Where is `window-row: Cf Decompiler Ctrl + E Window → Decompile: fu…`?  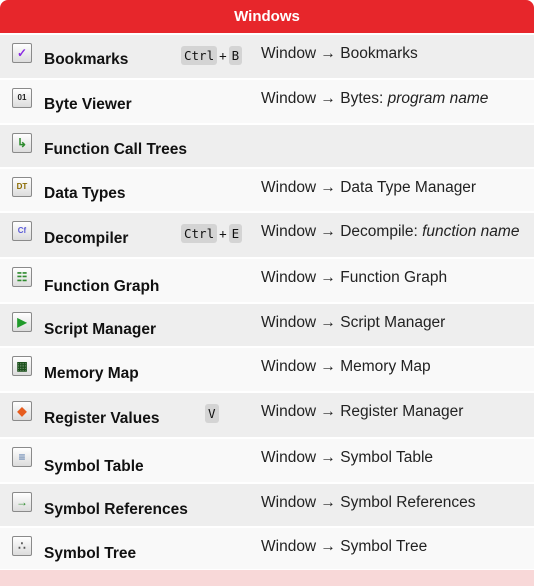
window-row: Cf Decompiler Ctrl + E Window → Decompile: fu… is located at coordinates (267, 236).